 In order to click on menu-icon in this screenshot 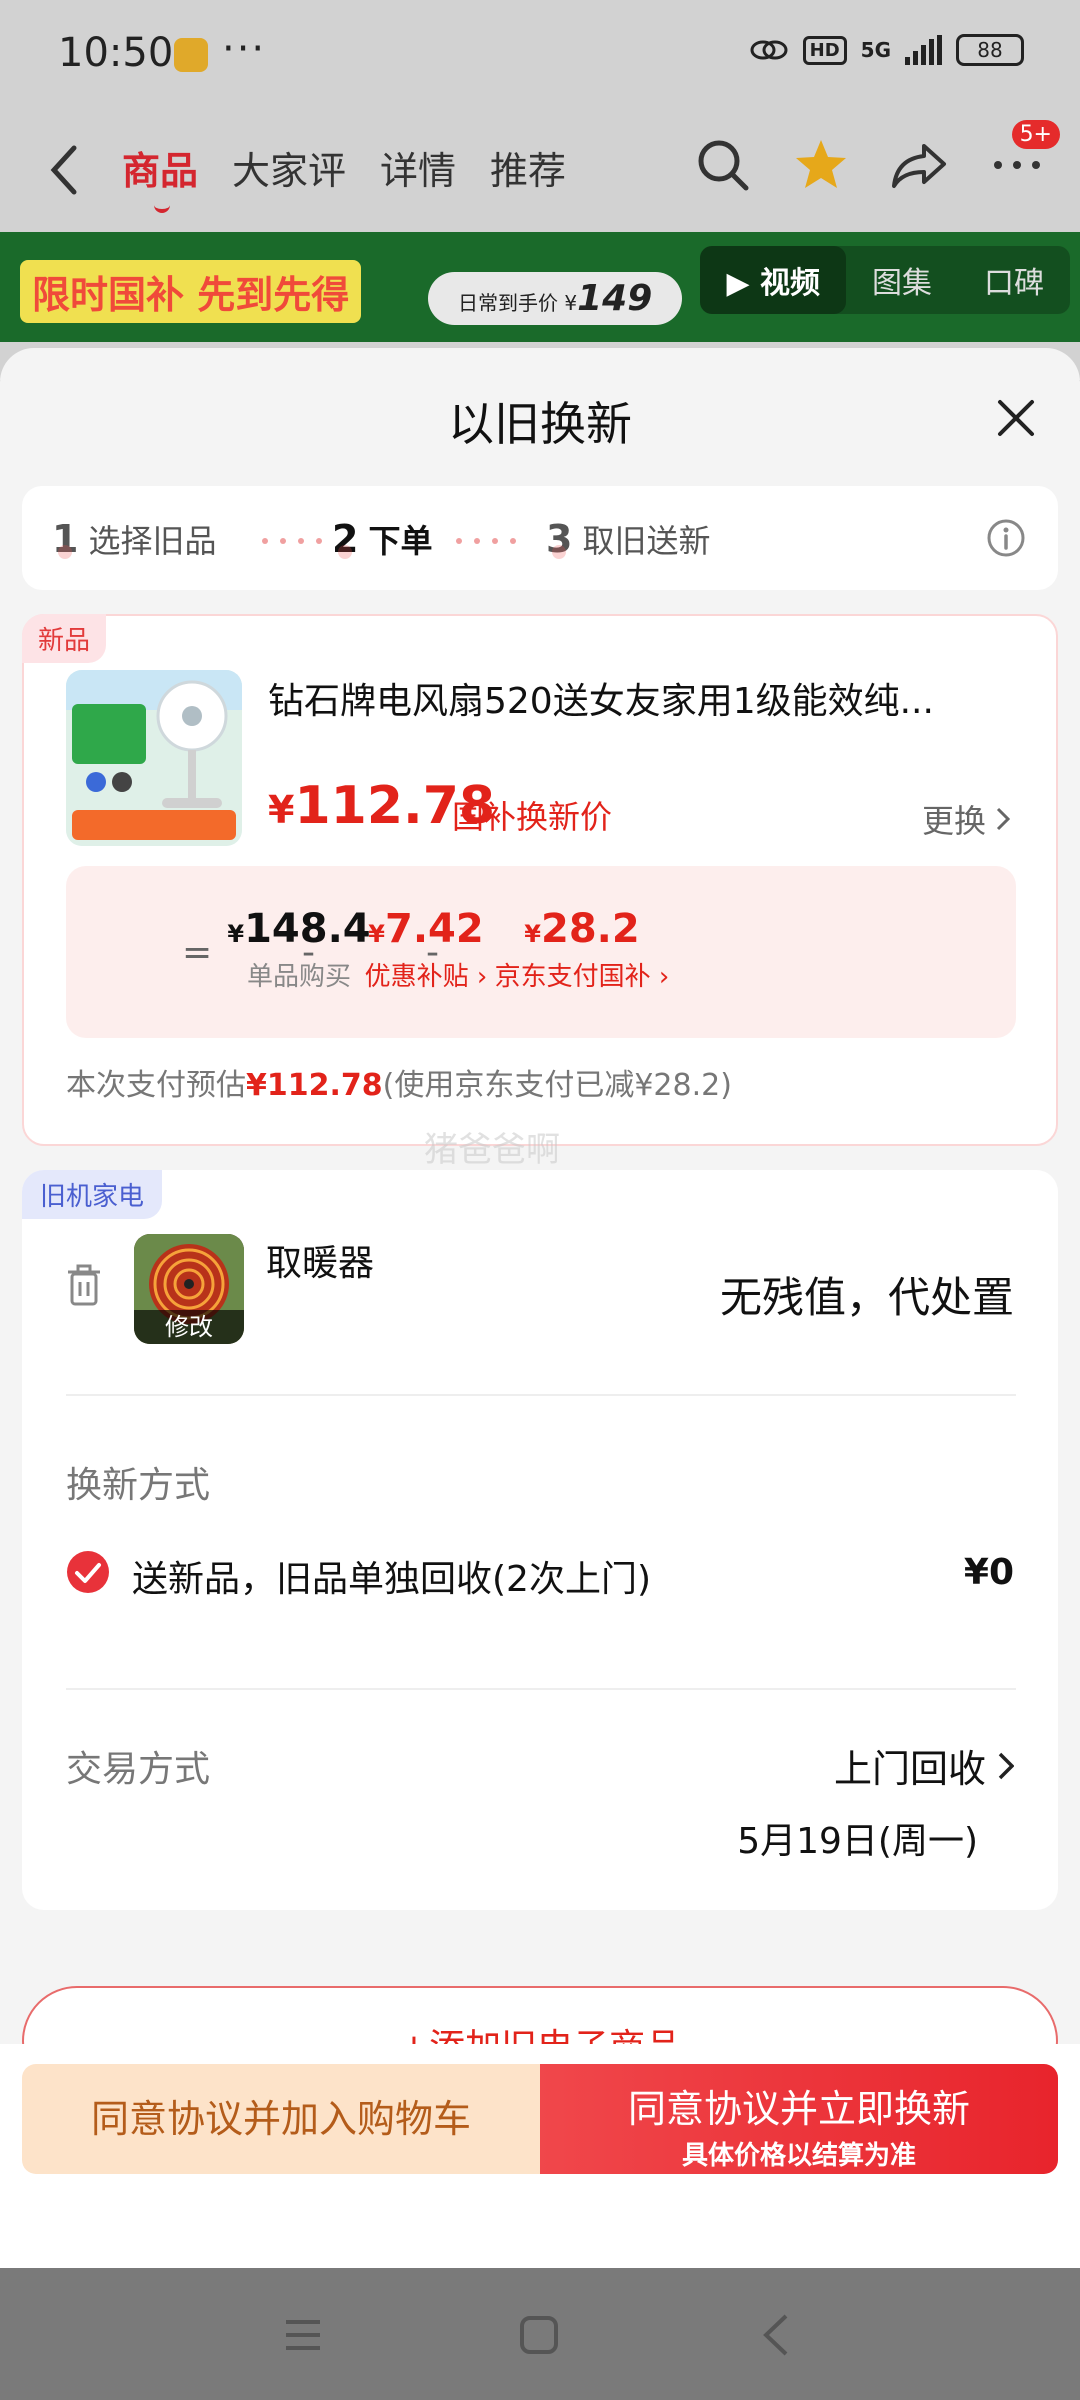, I will do `click(303, 2335)`.